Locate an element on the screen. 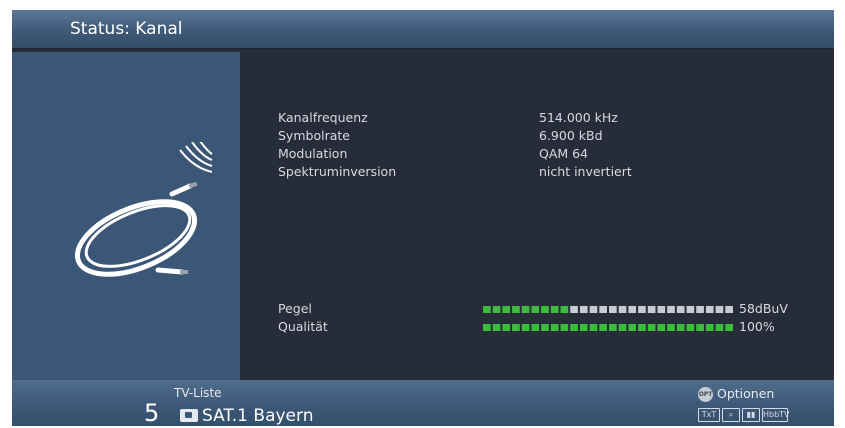 Image resolution: width=845 pixels, height=428 pixels. hbbtv-badge-icon: HbbTV is located at coordinates (776, 415).